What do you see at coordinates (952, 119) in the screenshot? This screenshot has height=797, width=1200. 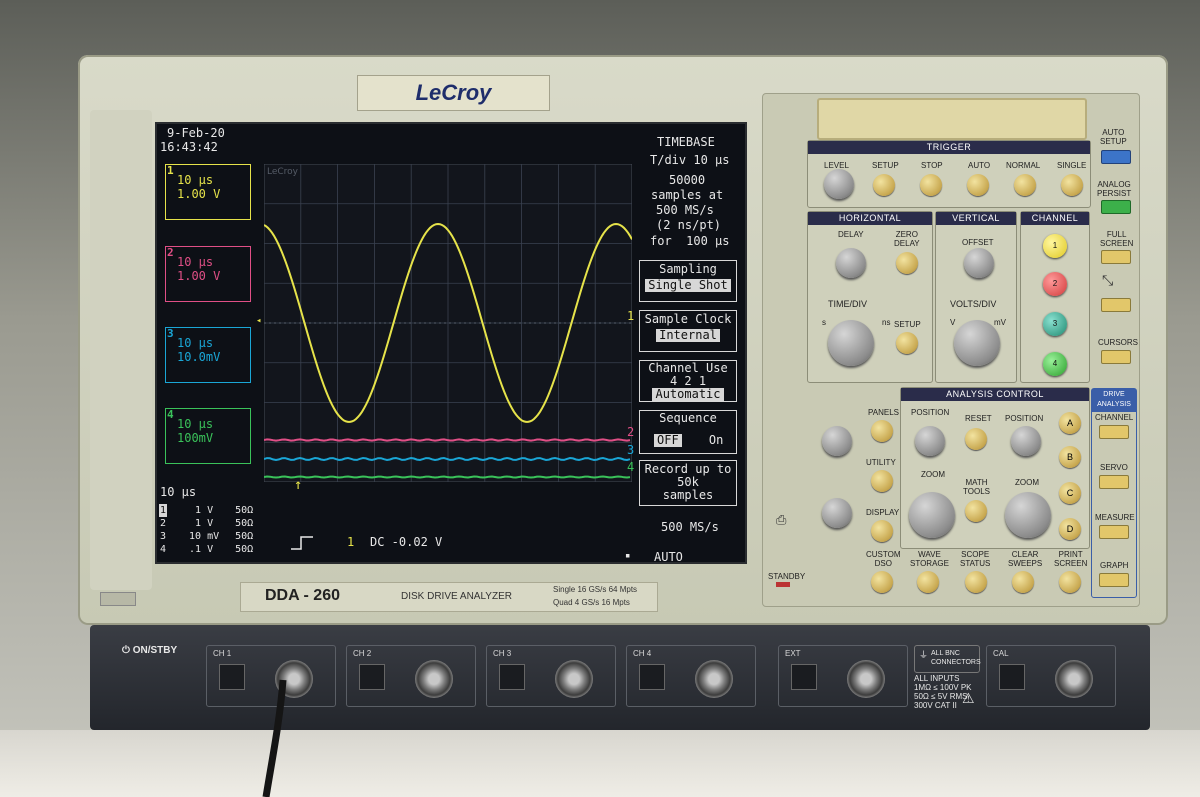 I see `floppy-drive` at bounding box center [952, 119].